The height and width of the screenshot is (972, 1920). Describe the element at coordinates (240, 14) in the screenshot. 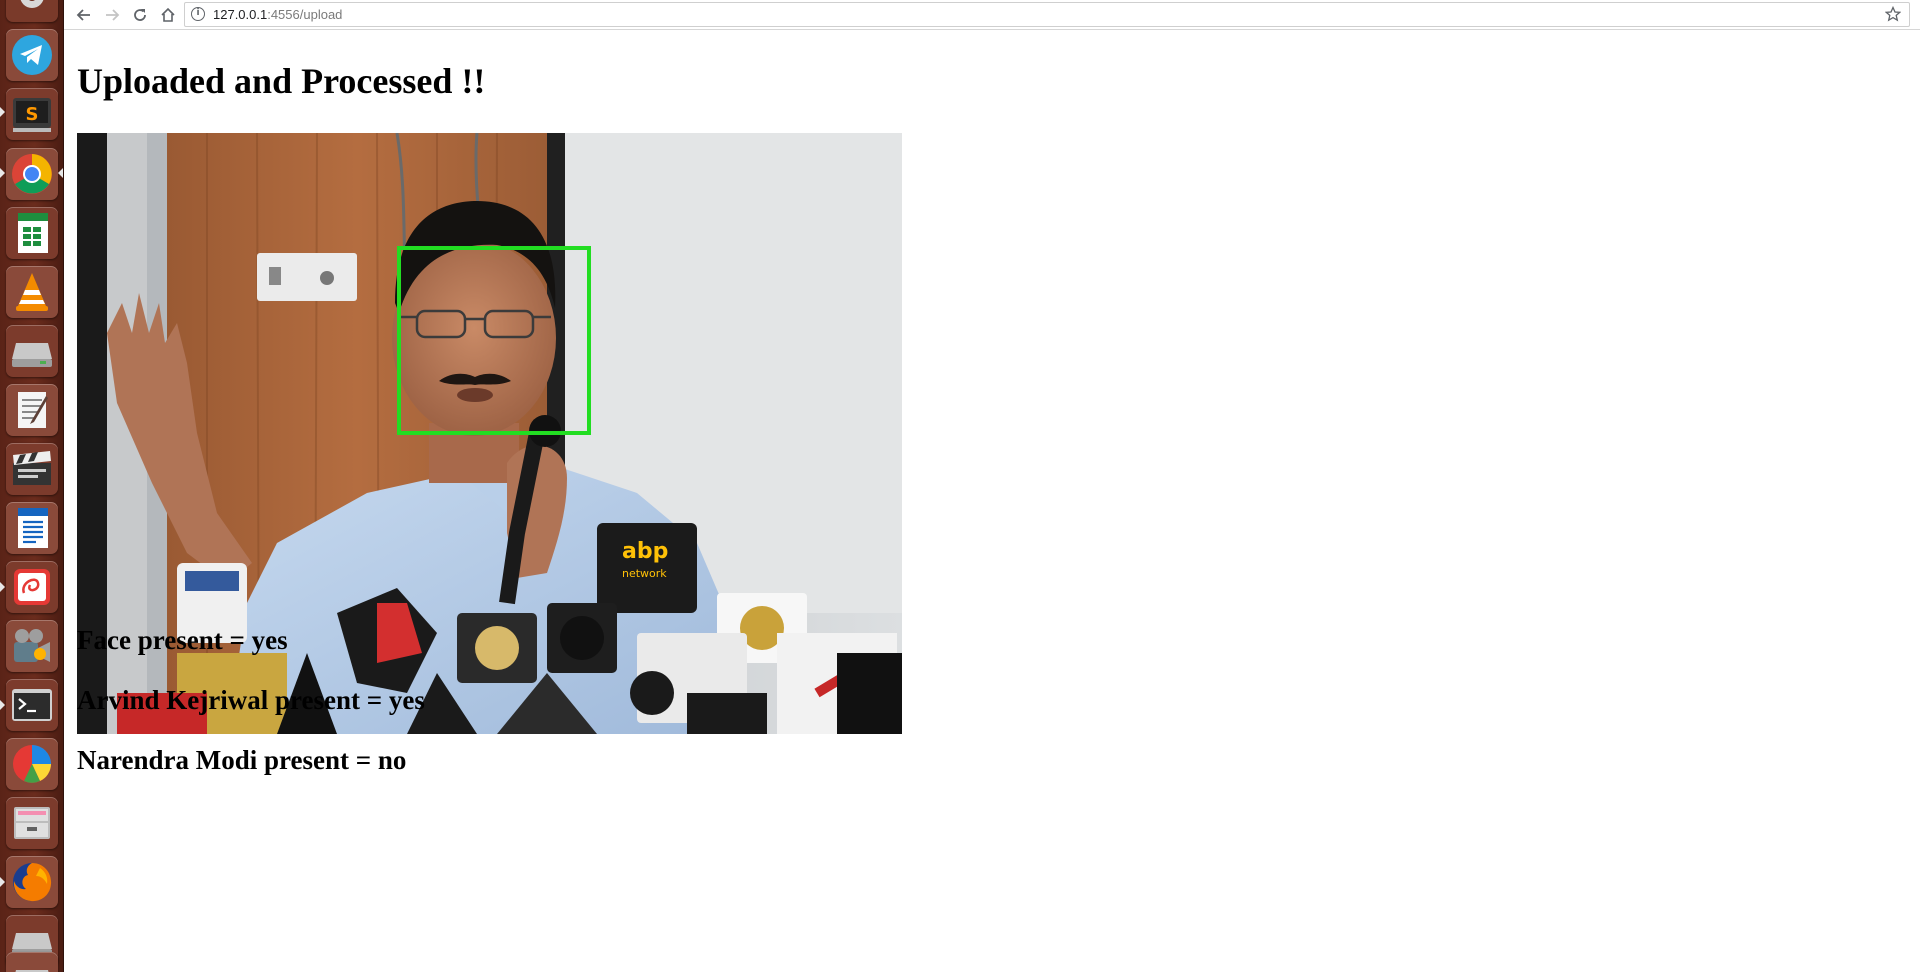

I see `url-host: 127.0.0.1` at that location.